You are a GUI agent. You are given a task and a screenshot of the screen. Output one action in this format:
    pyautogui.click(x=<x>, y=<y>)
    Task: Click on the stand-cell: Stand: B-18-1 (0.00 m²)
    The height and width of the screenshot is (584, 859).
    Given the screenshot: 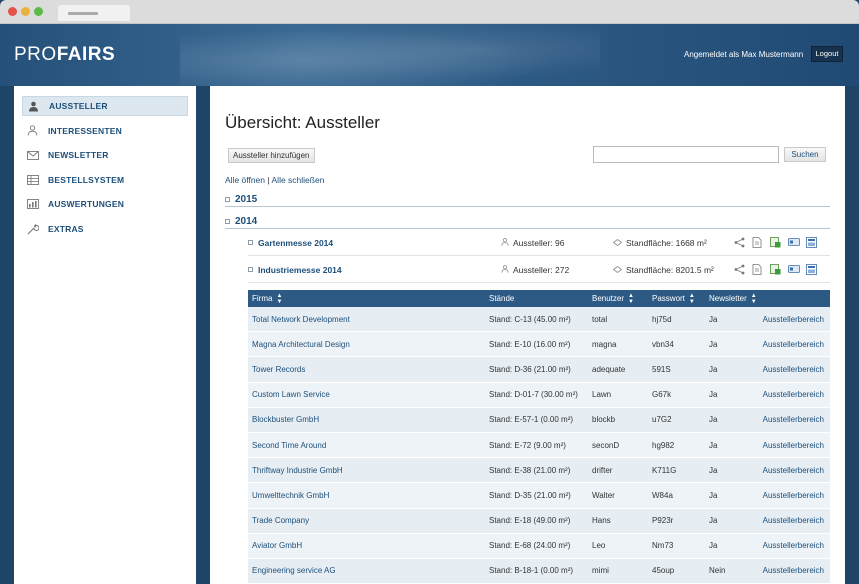 What is the action you would take?
    pyautogui.click(x=531, y=571)
    